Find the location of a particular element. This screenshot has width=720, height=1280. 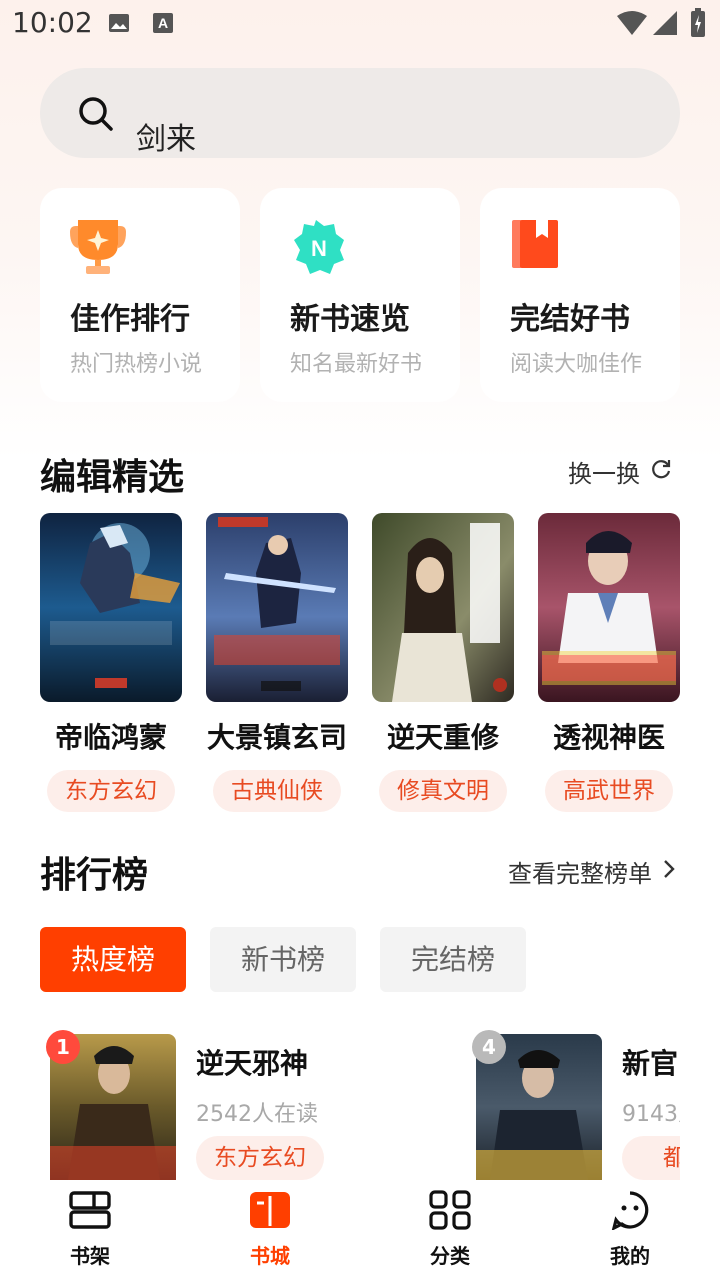

card-subtitle: 热门热榜小说 is located at coordinates (136, 364).